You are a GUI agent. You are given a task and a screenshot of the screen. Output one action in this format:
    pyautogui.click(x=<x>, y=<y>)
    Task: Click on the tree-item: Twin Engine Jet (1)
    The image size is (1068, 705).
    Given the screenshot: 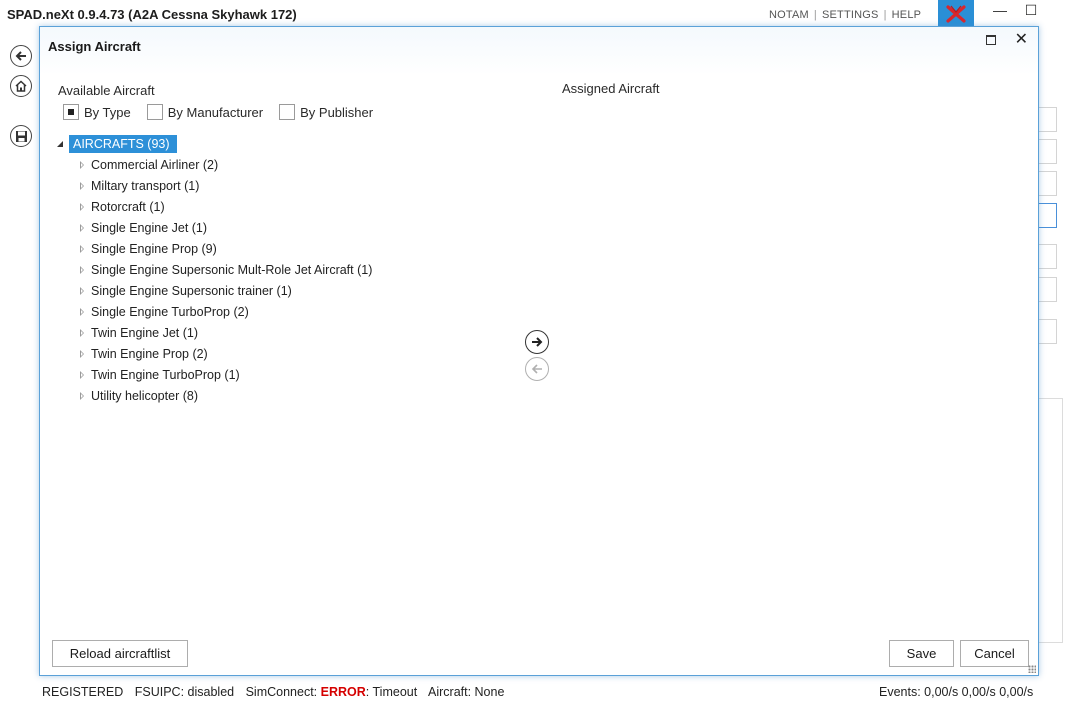 What is the action you would take?
    pyautogui.click(x=224, y=332)
    